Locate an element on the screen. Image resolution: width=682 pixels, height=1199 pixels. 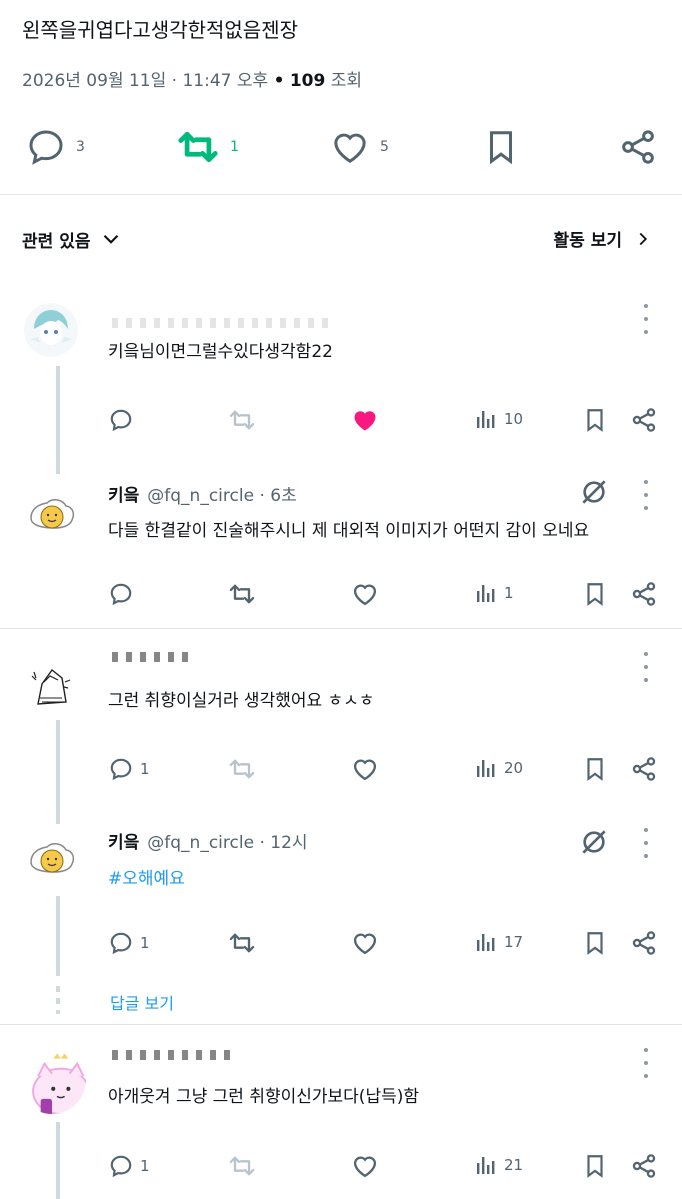
view-activity-link: 활동 보기 is located at coordinates (604, 238).